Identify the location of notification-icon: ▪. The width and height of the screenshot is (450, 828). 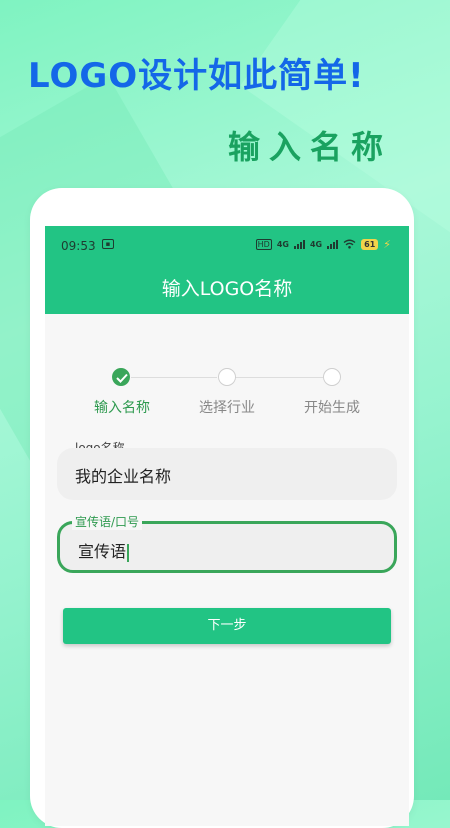
(108, 244).